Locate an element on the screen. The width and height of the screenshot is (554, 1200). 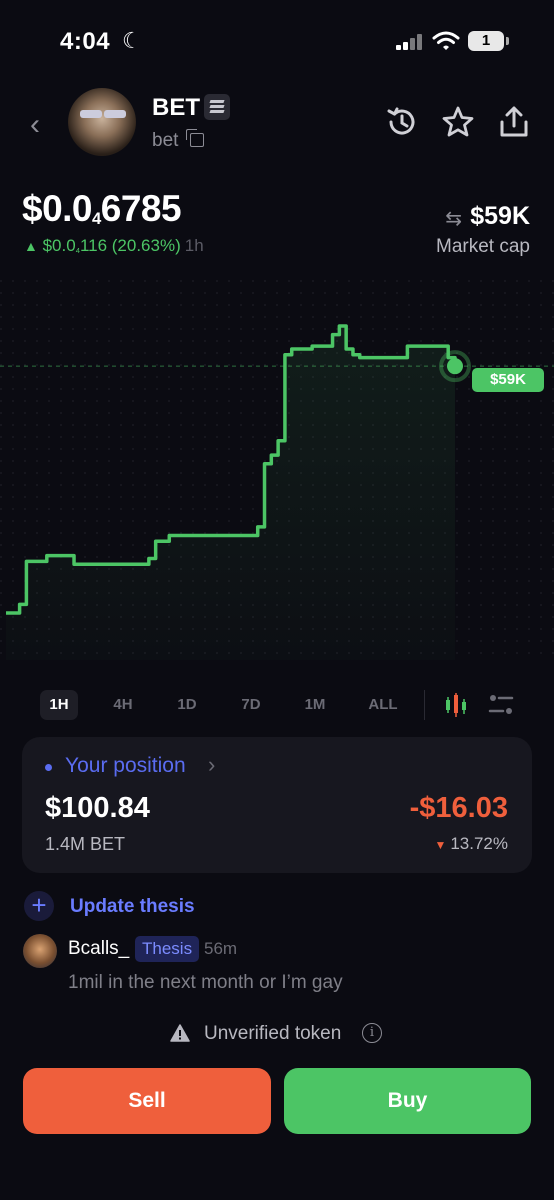
token-ticker: BET is located at coordinates (176, 107).